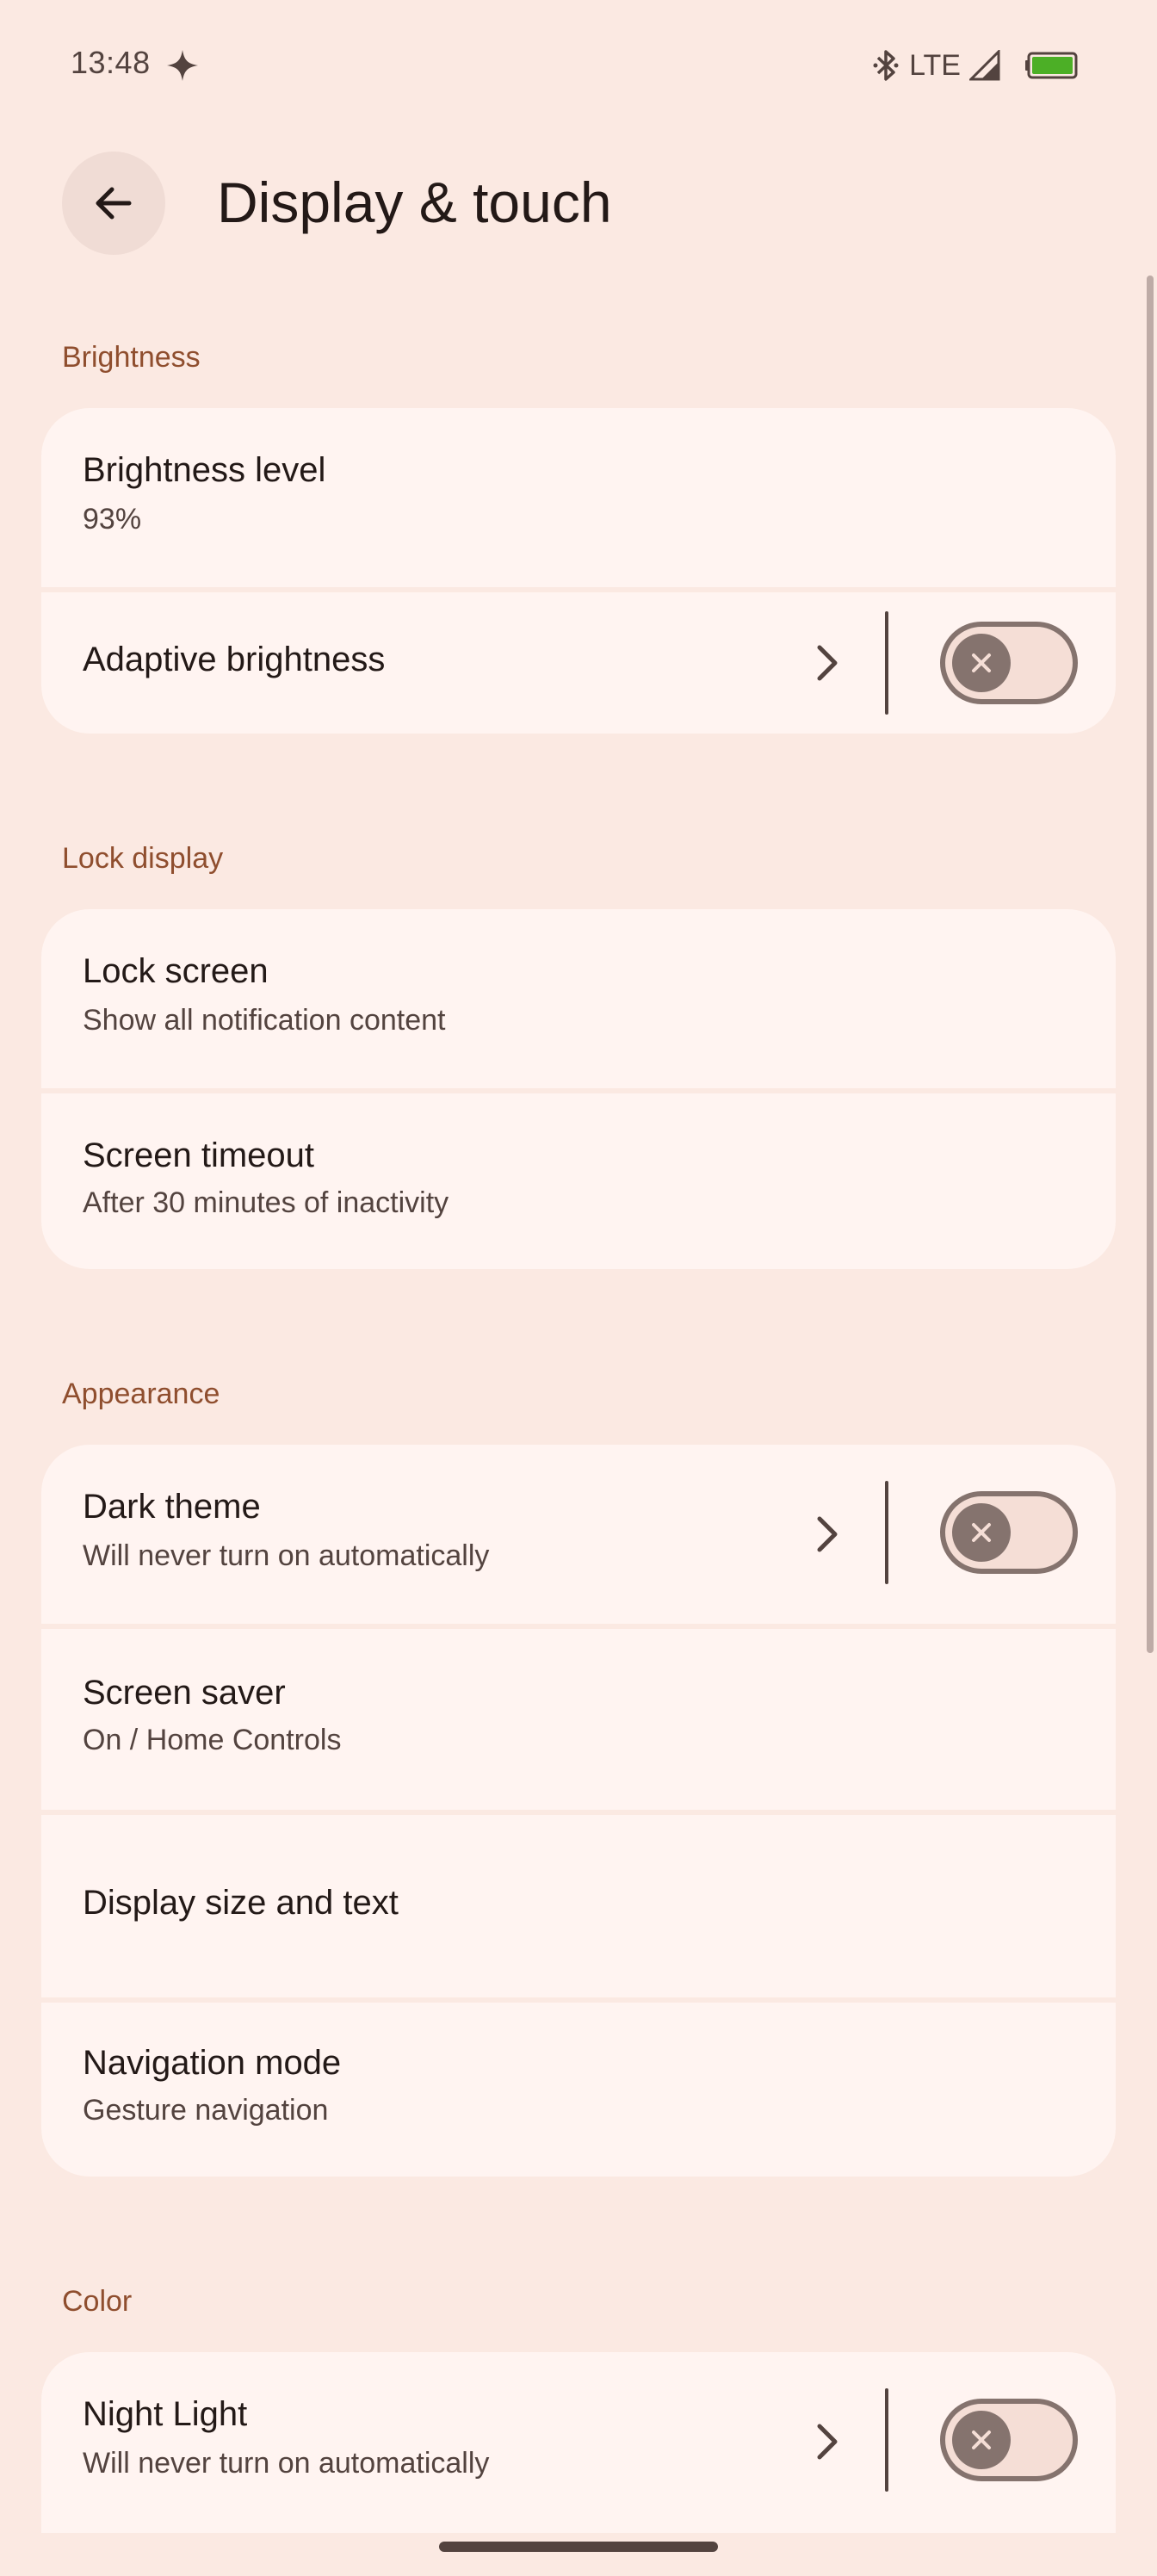  Describe the element at coordinates (143, 859) in the screenshot. I see `section-header-lock-display: Lock display` at that location.